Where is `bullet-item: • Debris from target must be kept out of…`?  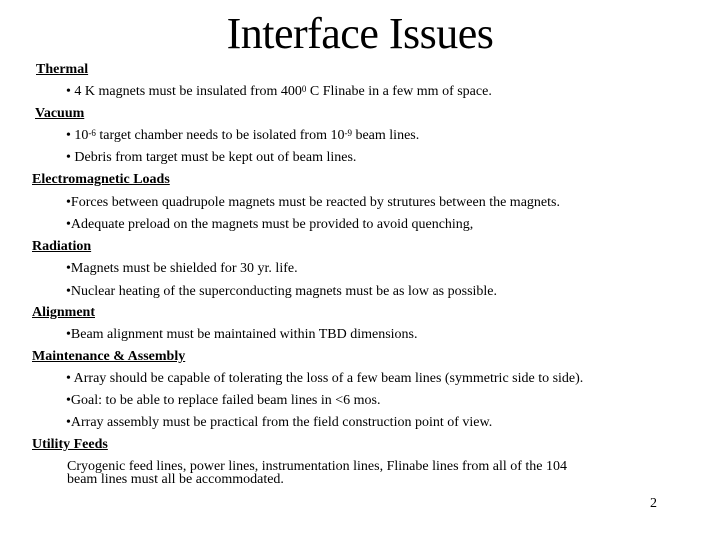 bullet-item: • Debris from target must be kept out of… is located at coordinates (211, 157).